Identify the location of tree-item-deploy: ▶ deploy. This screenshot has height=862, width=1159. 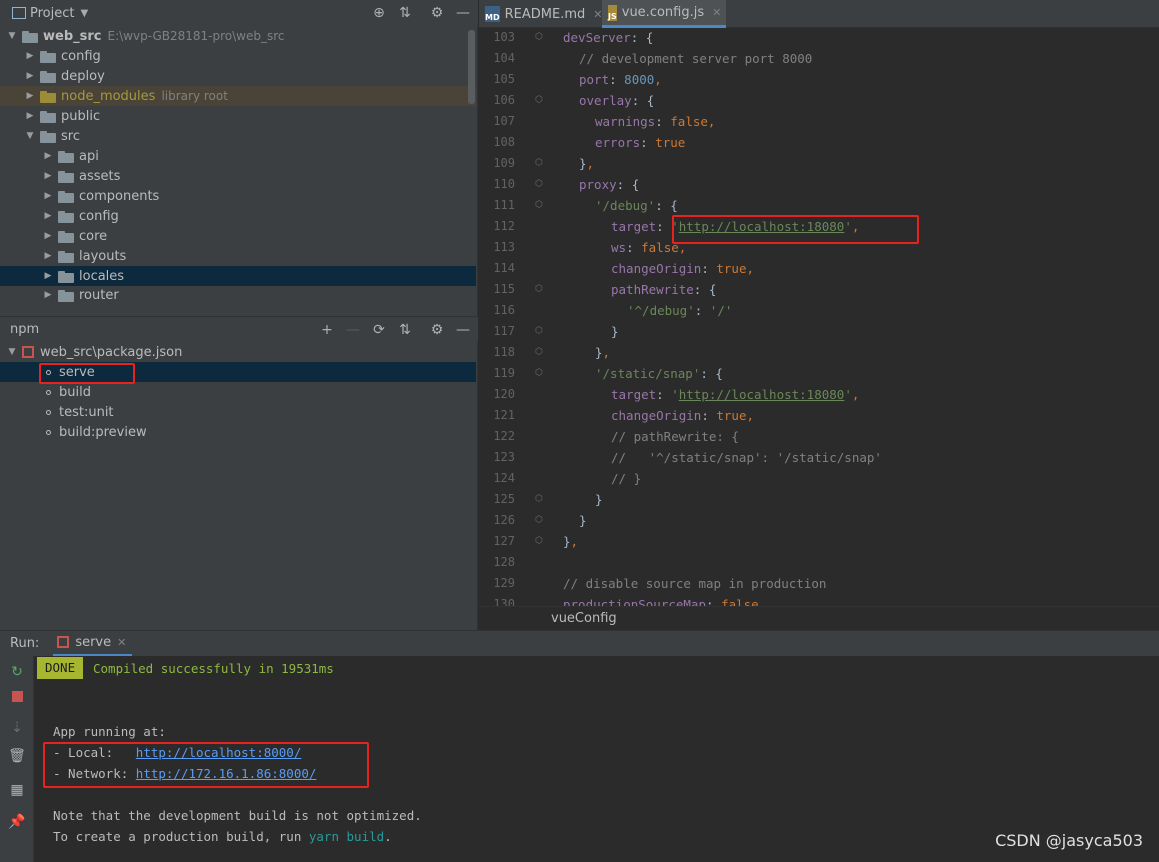
(238, 76).